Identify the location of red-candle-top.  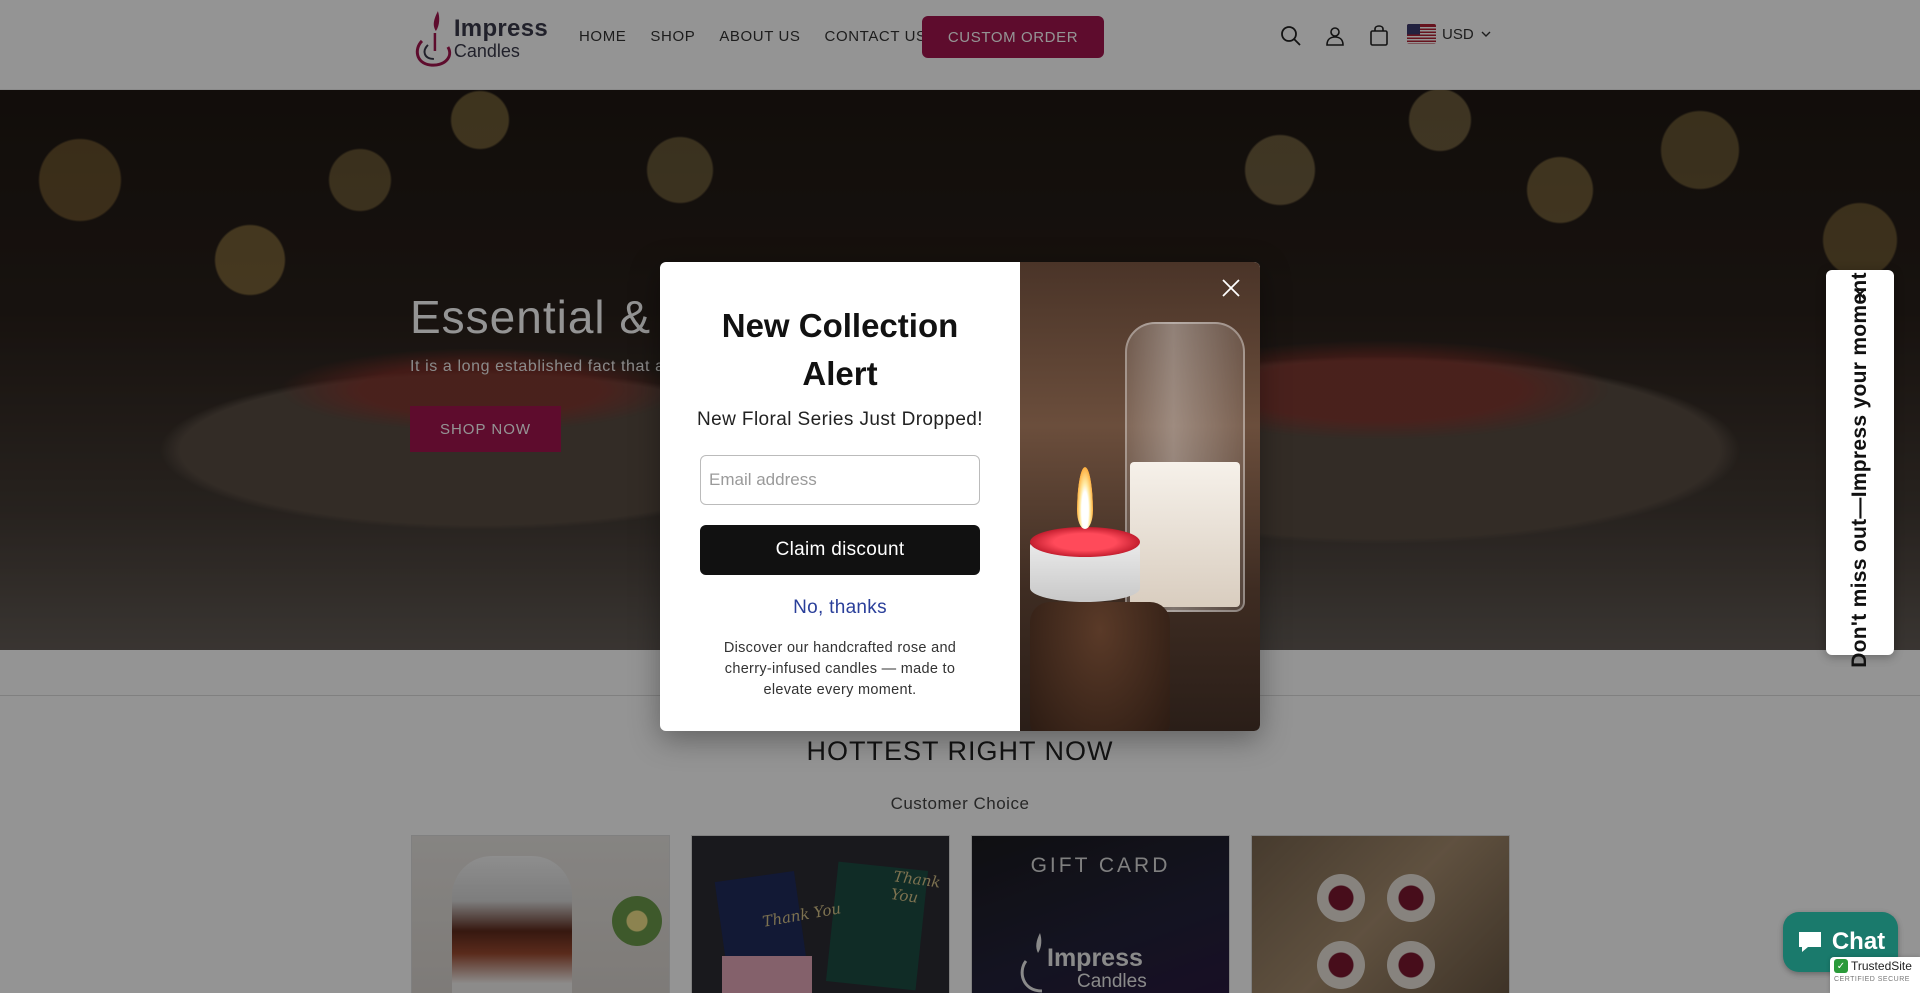
(1085, 542).